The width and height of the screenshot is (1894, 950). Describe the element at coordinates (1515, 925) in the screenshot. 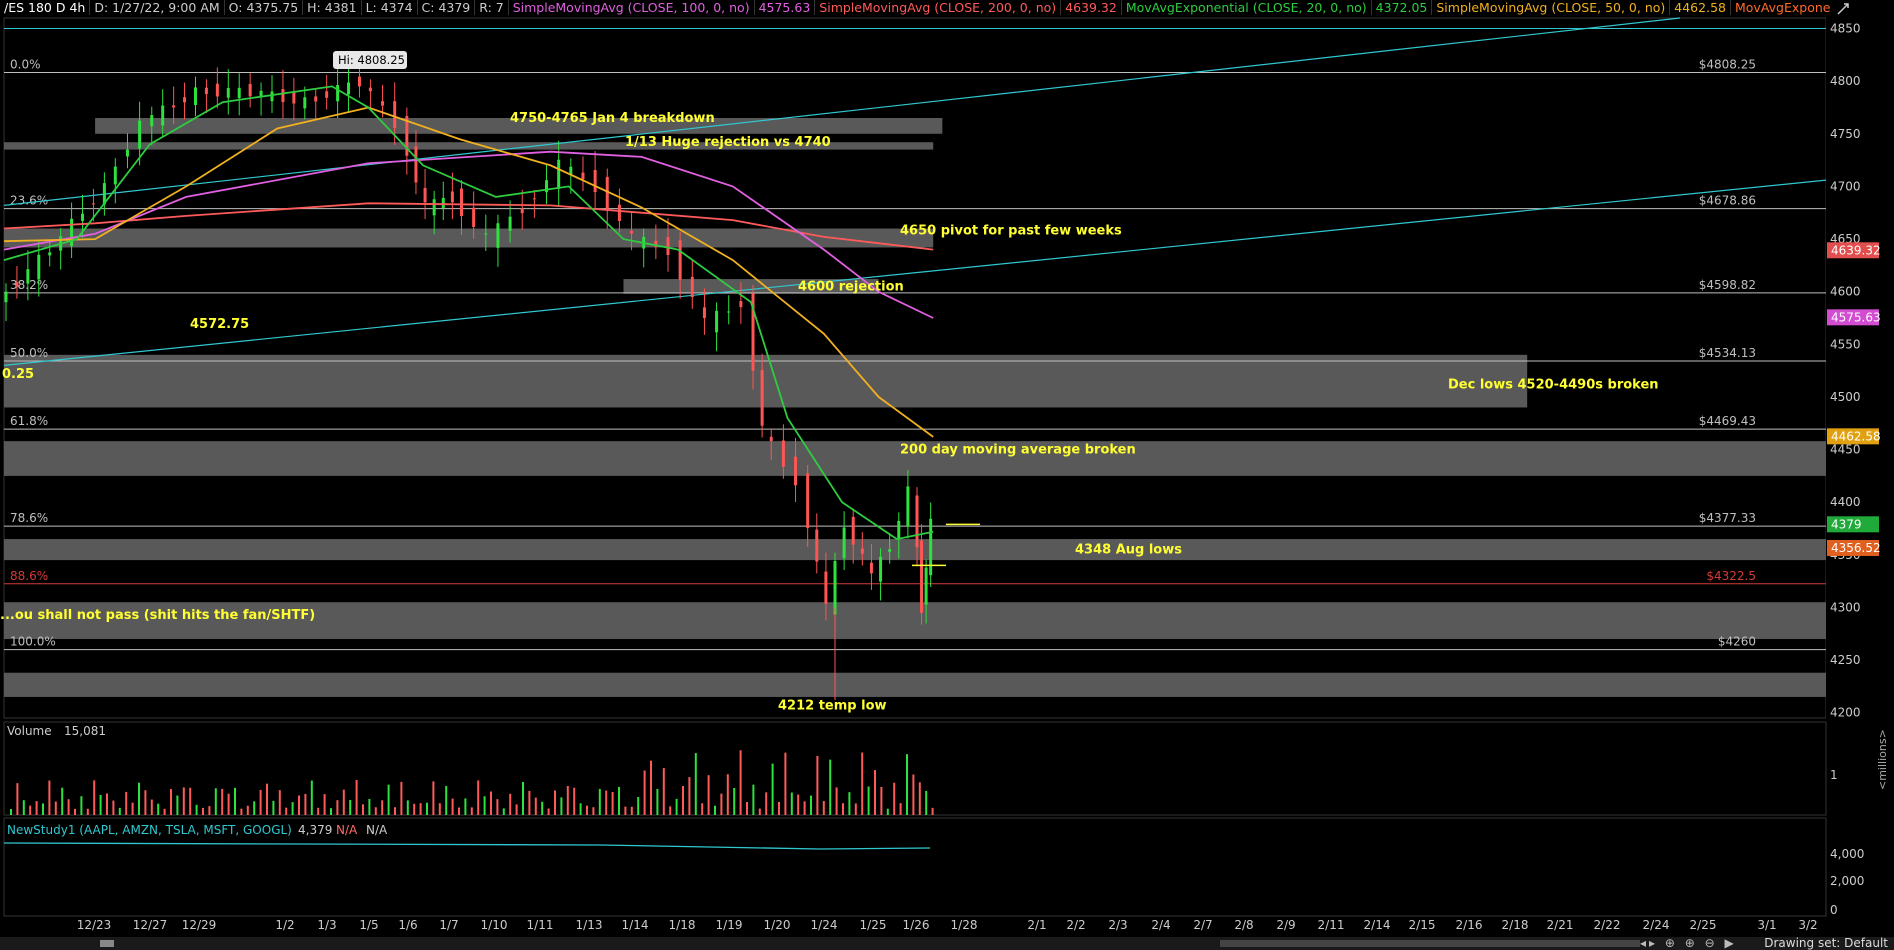

I see `x-tick-label: 2/18` at that location.